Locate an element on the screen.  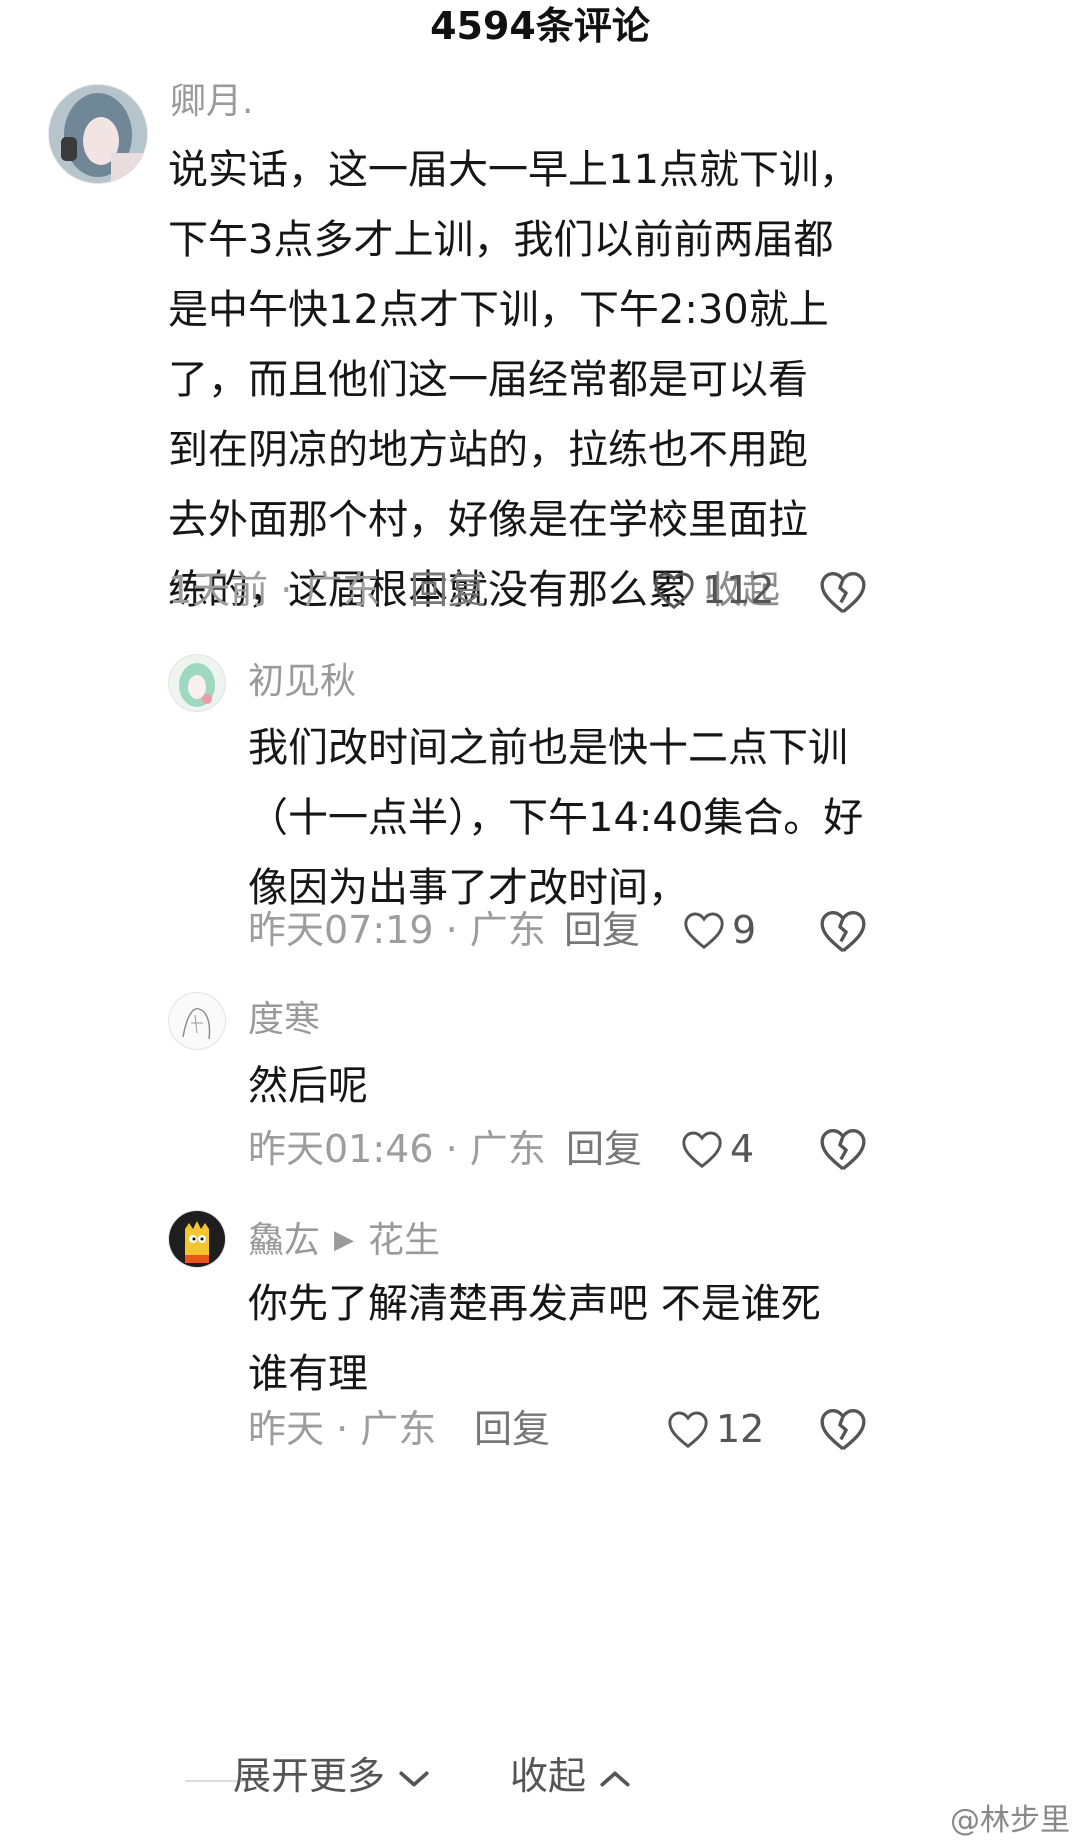
like-button: 112 is located at coordinates (713, 590).